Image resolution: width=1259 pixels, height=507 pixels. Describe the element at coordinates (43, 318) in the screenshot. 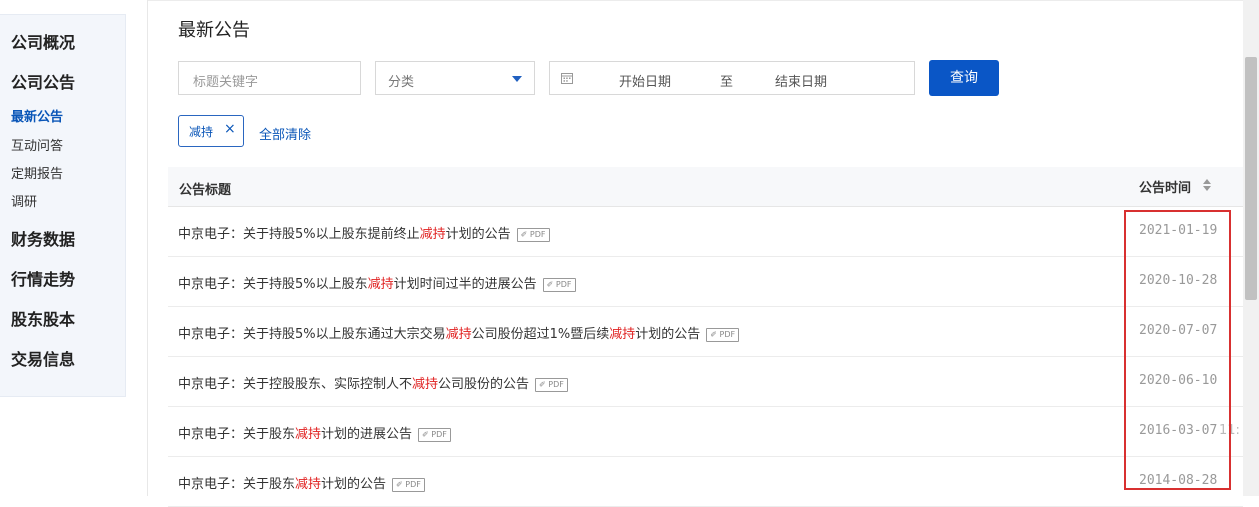

I see `sidebar-item-shareholders: 股东股本` at that location.